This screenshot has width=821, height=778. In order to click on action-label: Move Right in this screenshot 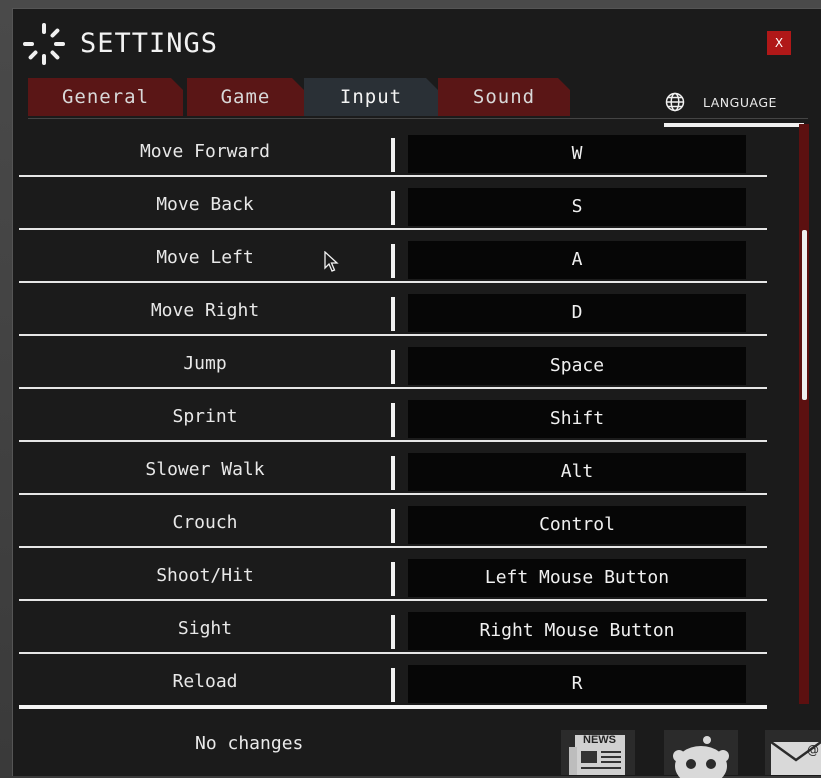, I will do `click(205, 310)`.